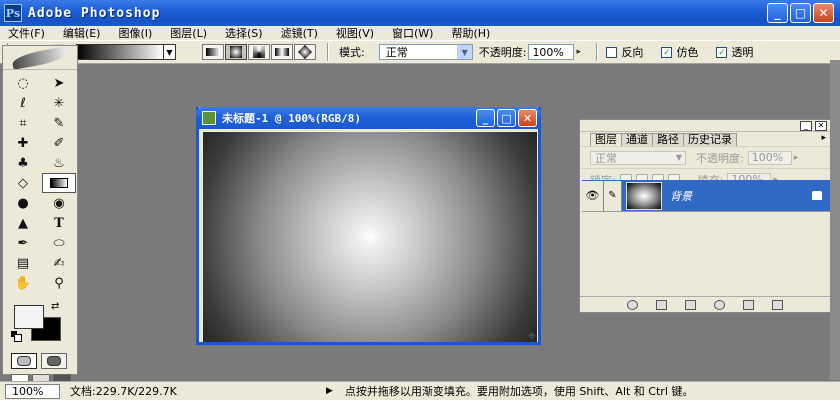 The width and height of the screenshot is (840, 400). Describe the element at coordinates (29, 317) in the screenshot. I see `foreground-color` at that location.